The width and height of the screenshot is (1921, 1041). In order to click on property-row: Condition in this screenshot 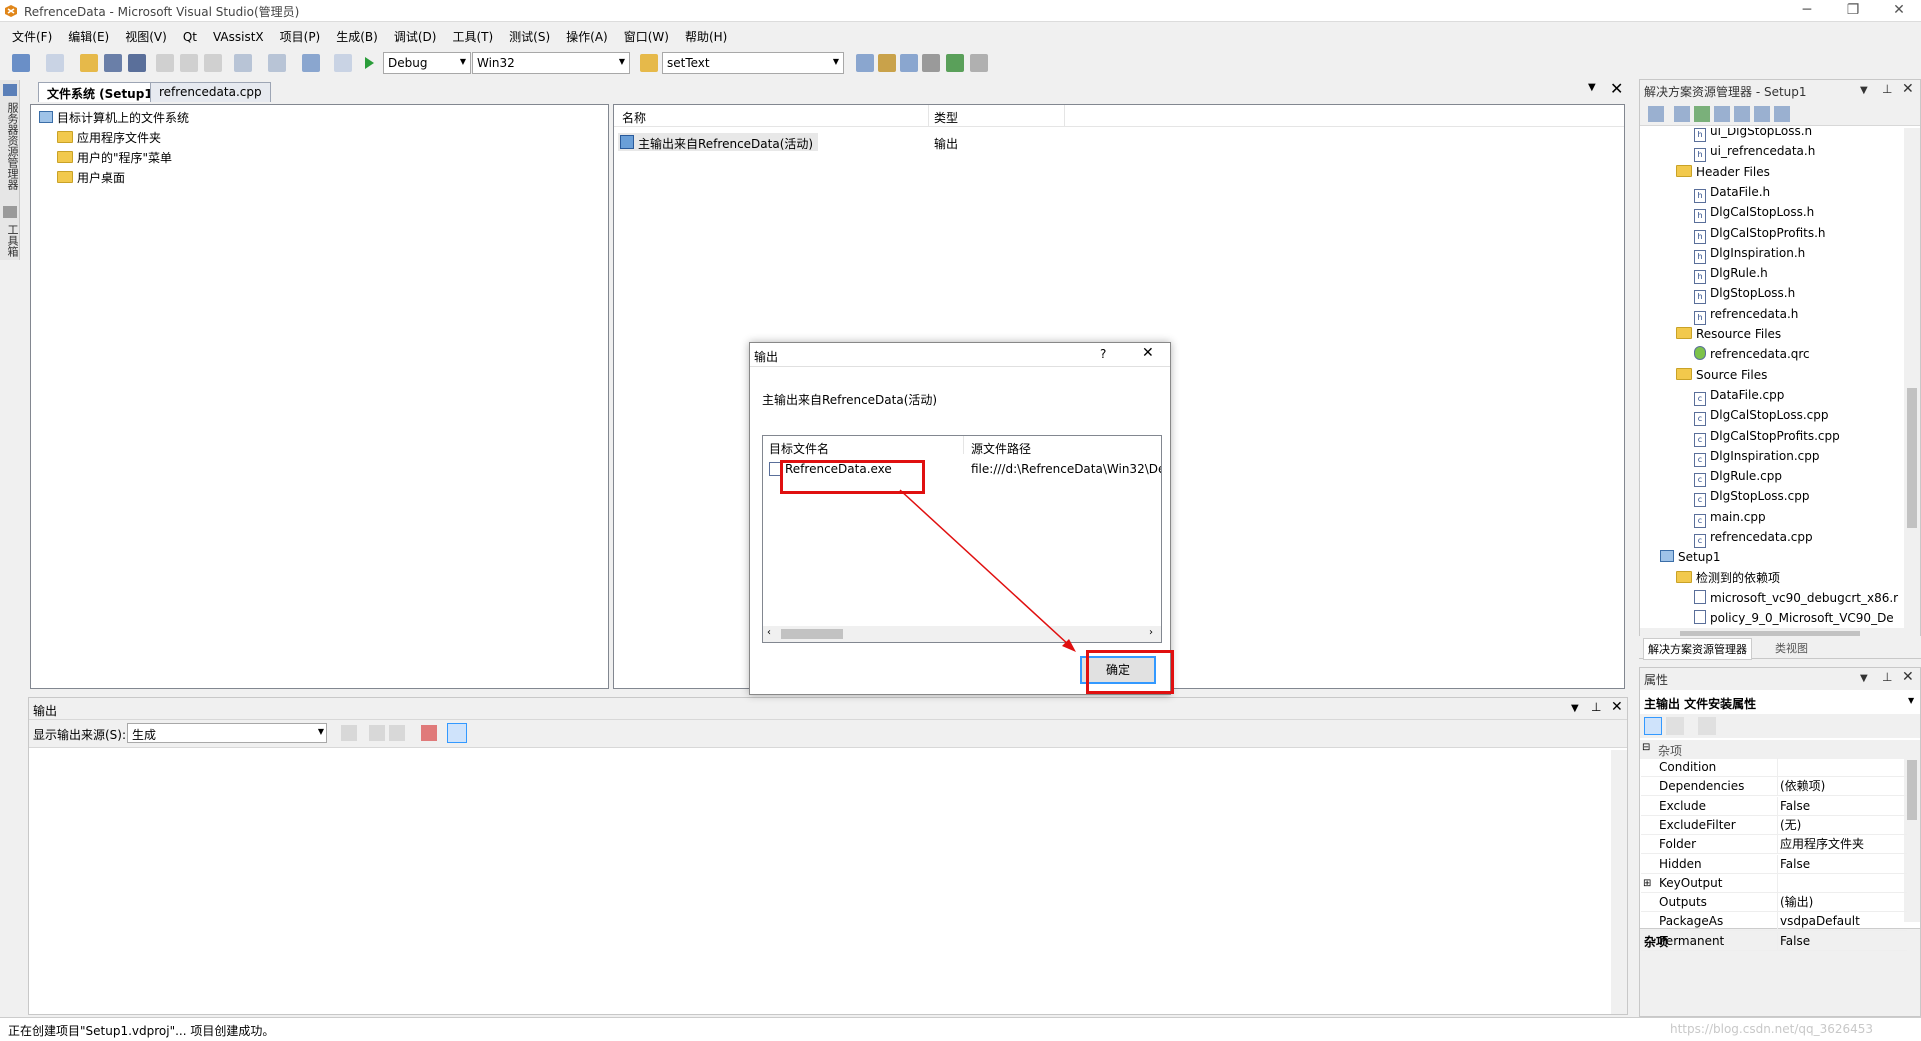, I will do `click(1774, 767)`.